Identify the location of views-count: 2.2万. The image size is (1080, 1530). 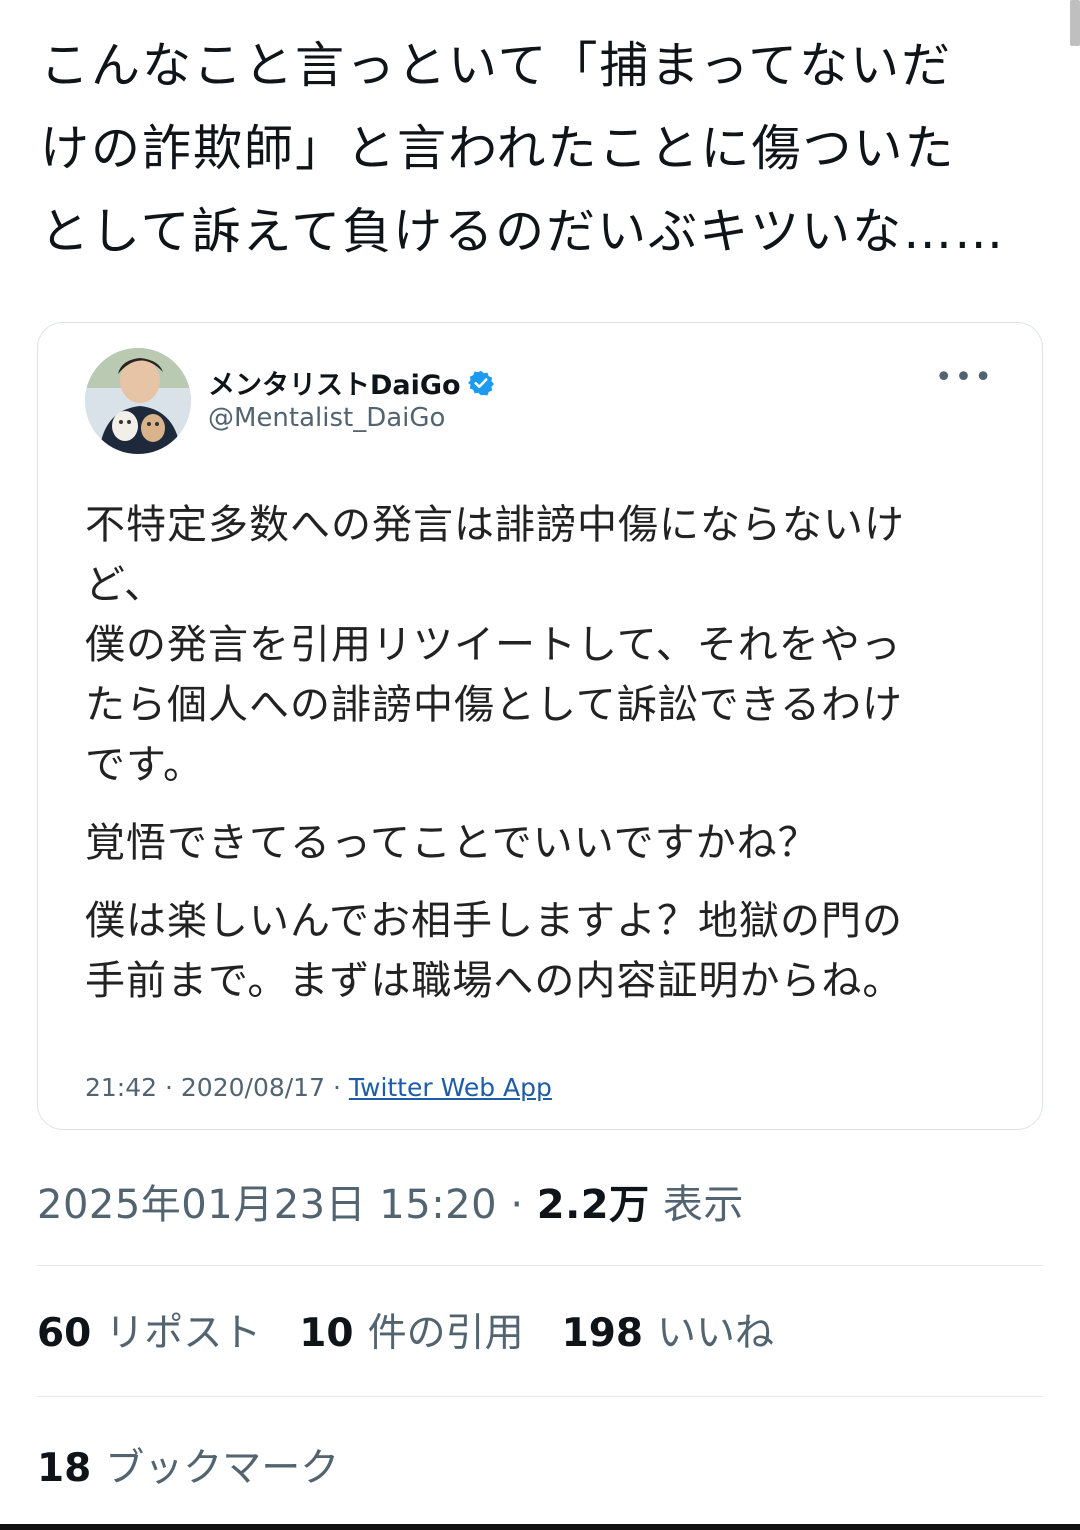
(593, 1205).